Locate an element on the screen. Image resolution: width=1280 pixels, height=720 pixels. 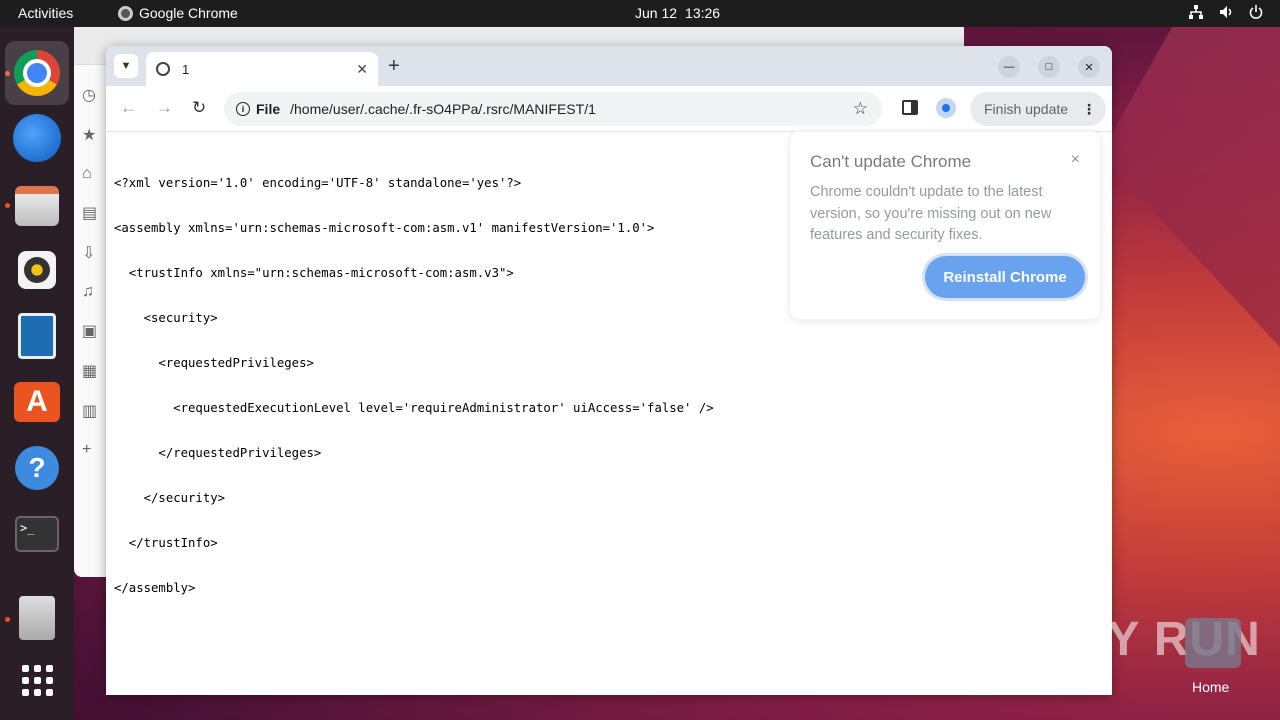
archive-icon is located at coordinates (37, 618).